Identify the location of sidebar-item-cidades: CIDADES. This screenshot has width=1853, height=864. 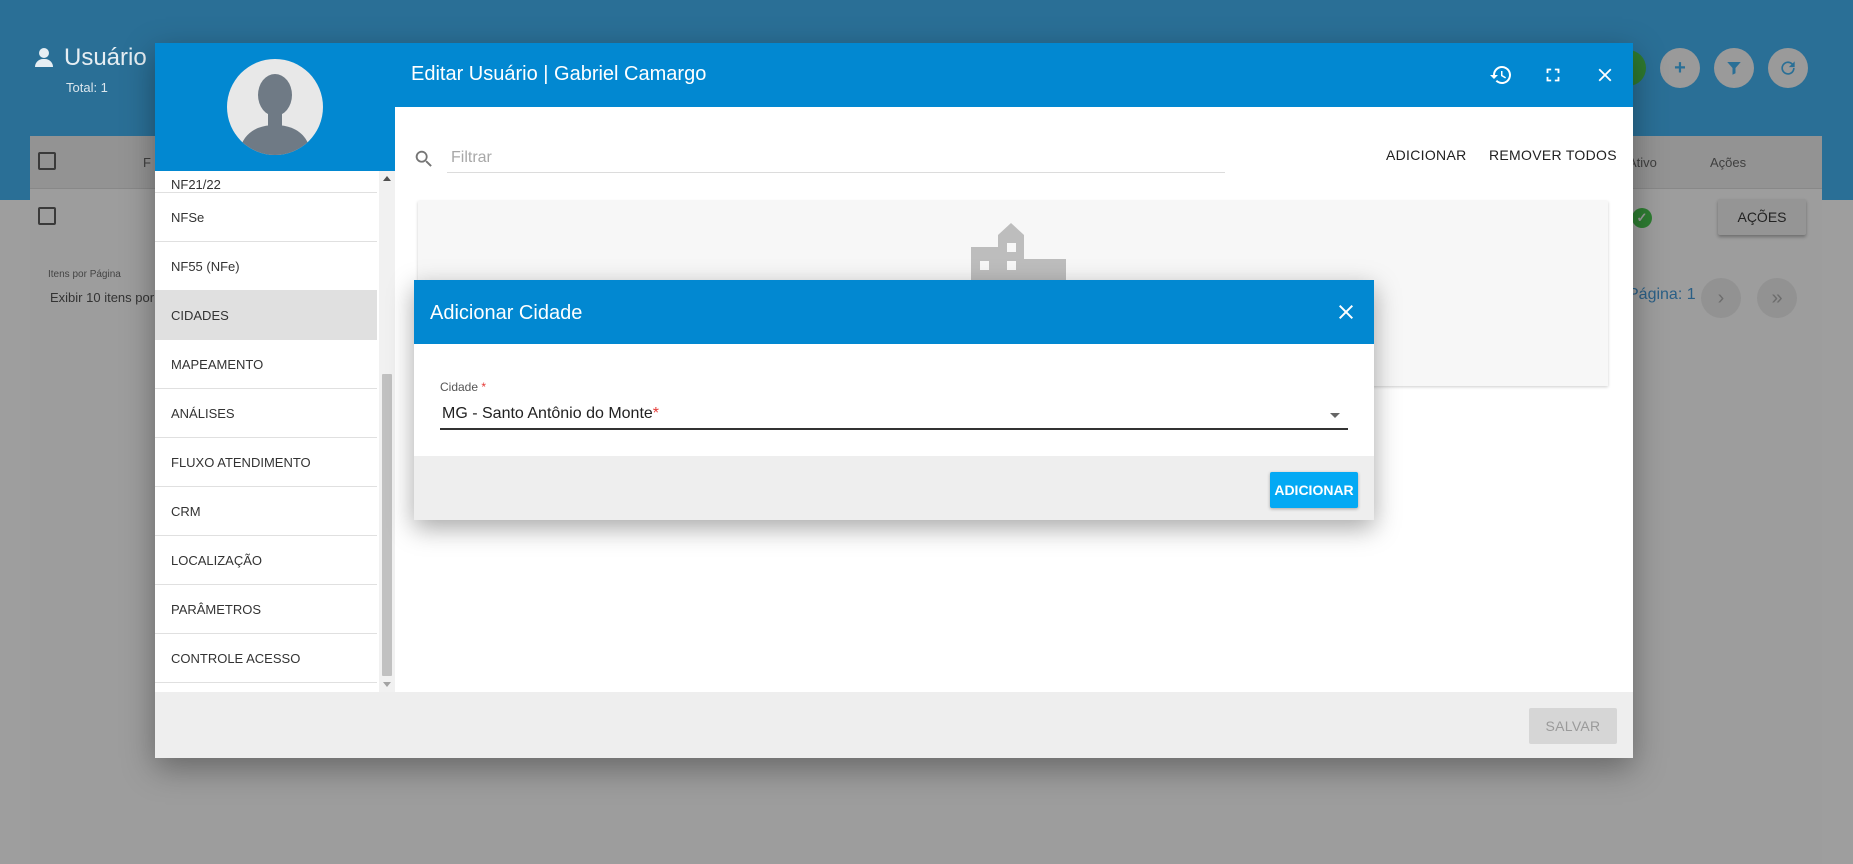
(266, 315).